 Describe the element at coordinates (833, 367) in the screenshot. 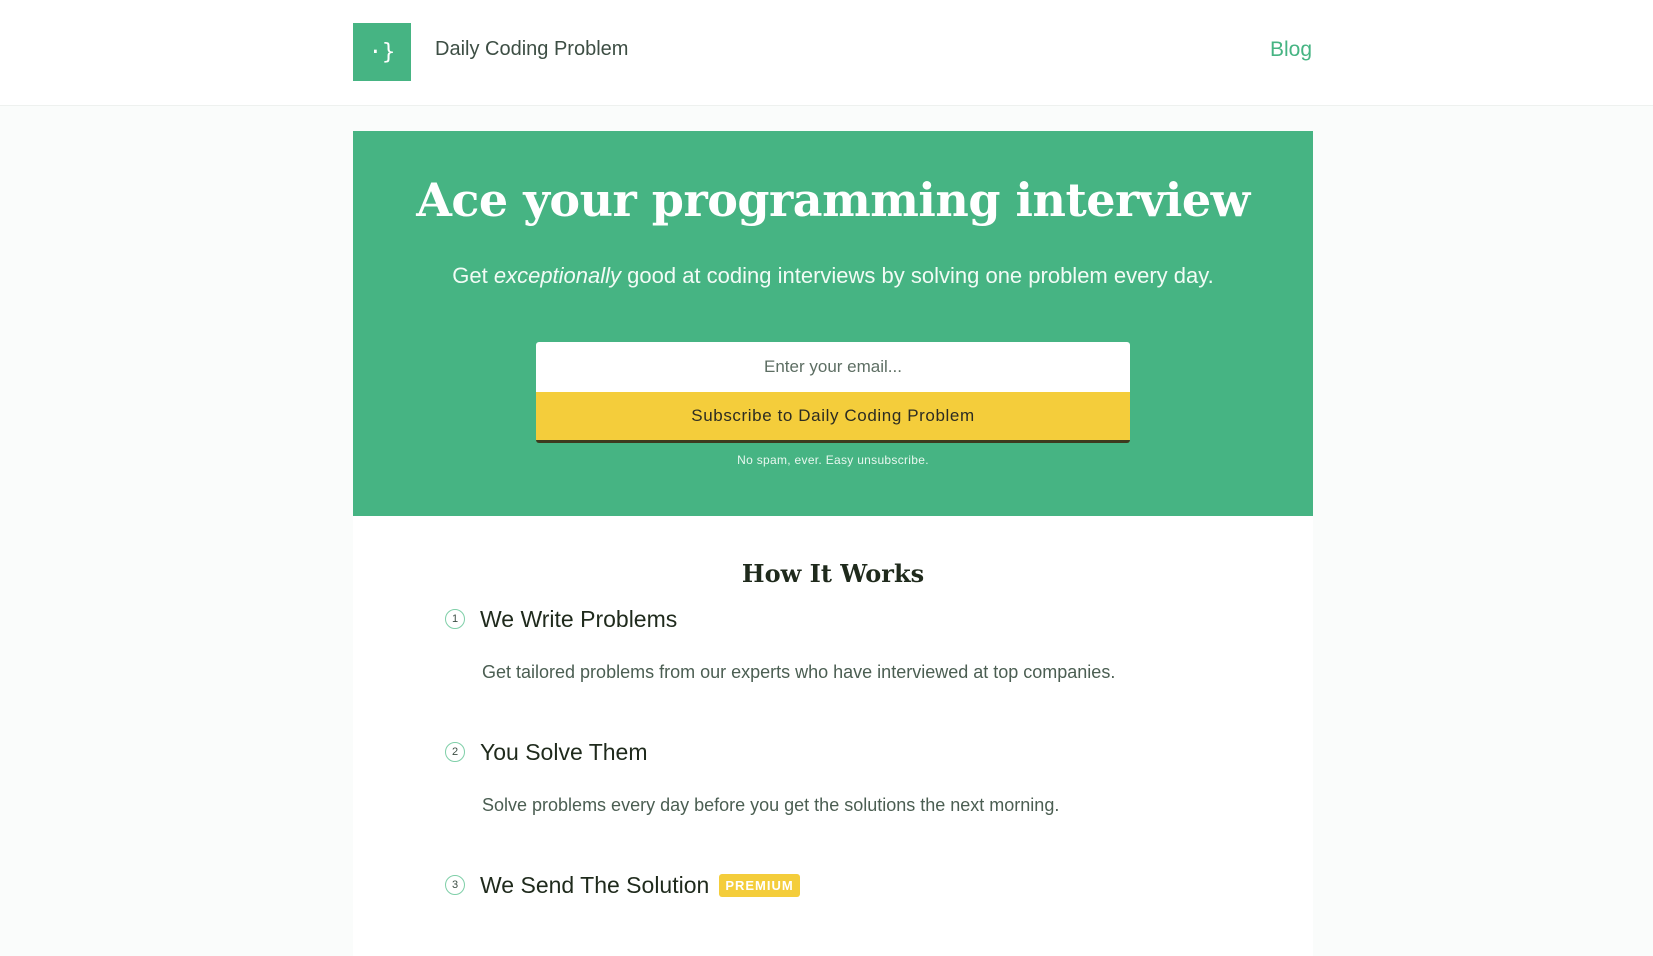

I see `email-input` at that location.